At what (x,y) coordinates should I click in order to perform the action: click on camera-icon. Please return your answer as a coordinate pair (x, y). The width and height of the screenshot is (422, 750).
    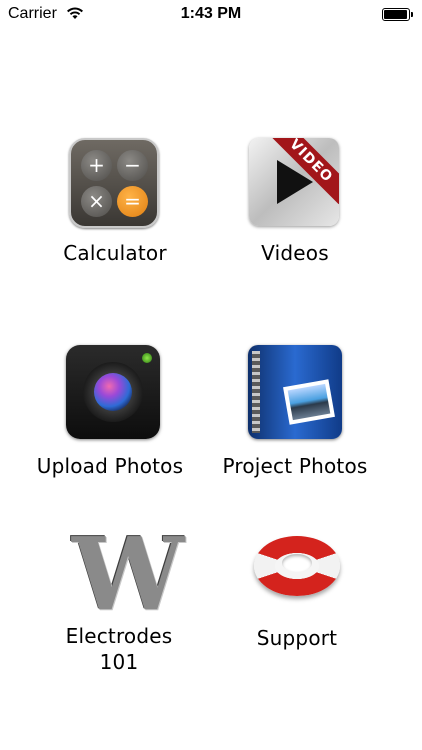
    Looking at the image, I should click on (113, 392).